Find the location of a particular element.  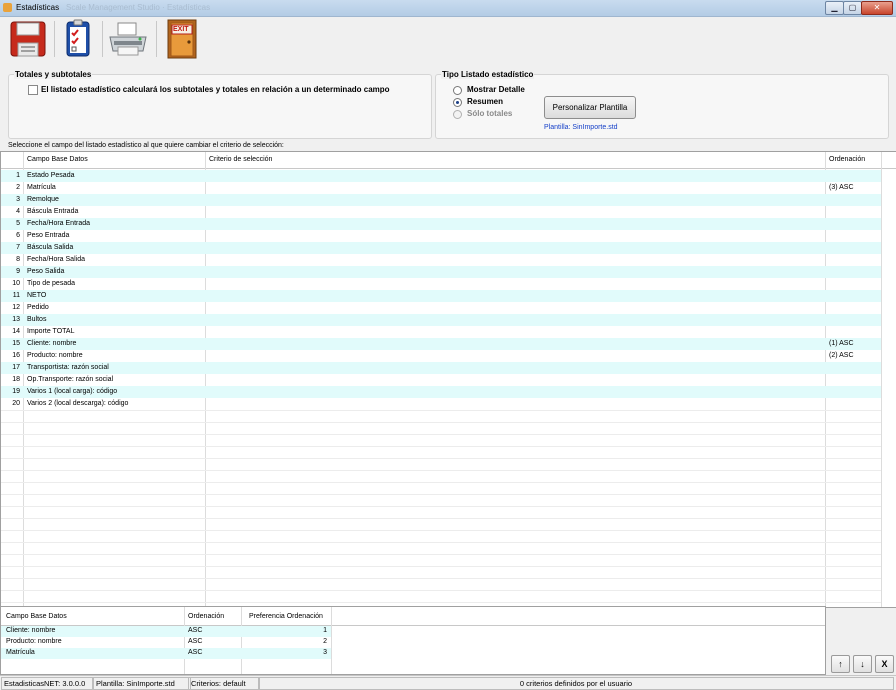

maximize-button: ▢ is located at coordinates (852, 8).